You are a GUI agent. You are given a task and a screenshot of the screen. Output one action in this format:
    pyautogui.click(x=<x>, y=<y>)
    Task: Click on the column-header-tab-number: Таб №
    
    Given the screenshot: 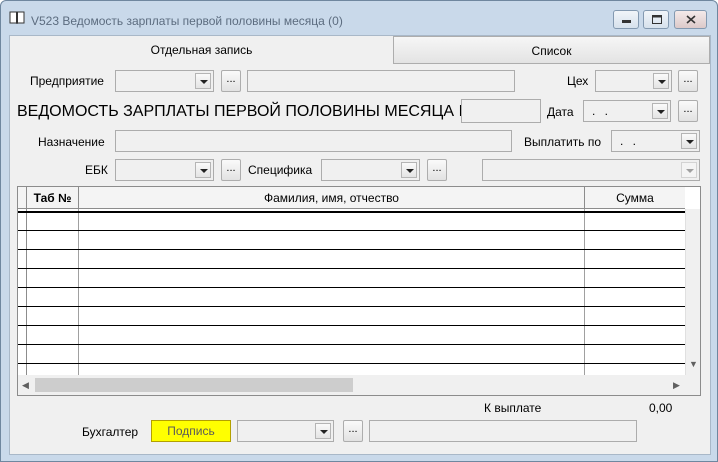 What is the action you would take?
    pyautogui.click(x=53, y=198)
    